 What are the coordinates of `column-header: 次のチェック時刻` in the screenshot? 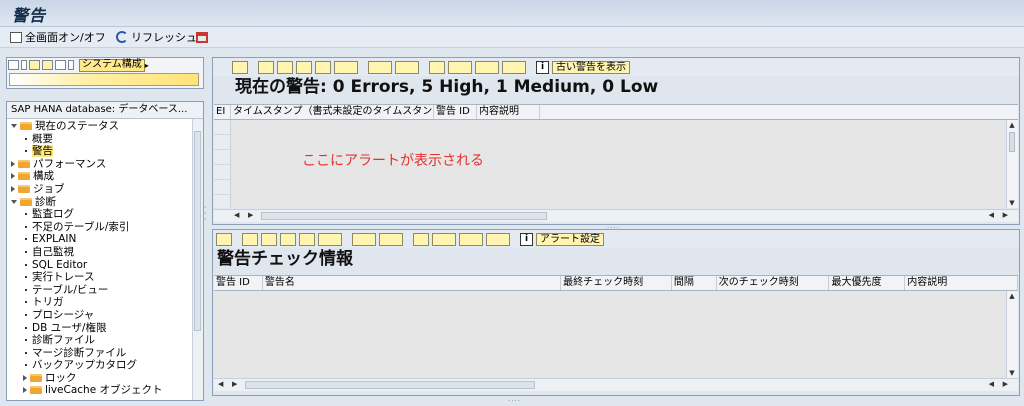 It's located at (773, 283).